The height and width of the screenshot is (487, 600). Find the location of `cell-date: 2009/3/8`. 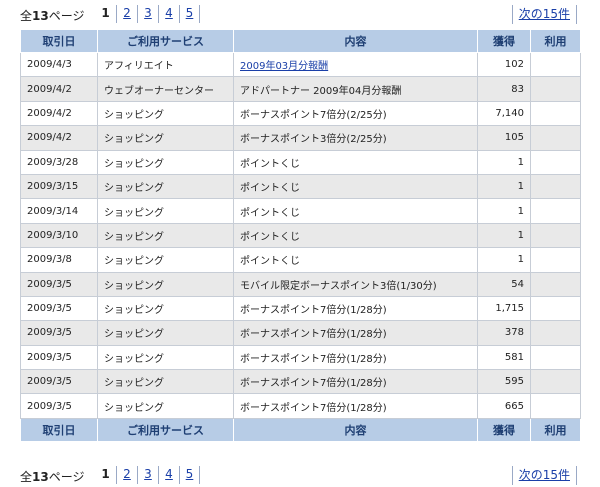

cell-date: 2009/3/8 is located at coordinates (59, 260).